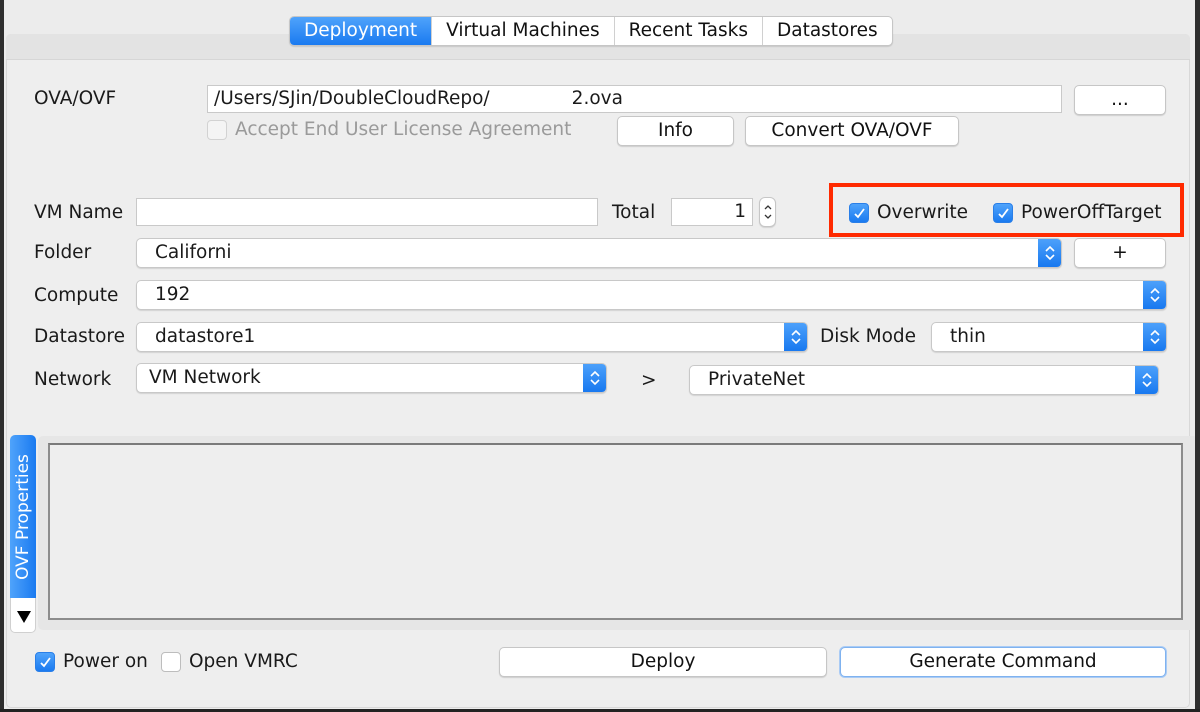  I want to click on info-button: Info, so click(675, 131).